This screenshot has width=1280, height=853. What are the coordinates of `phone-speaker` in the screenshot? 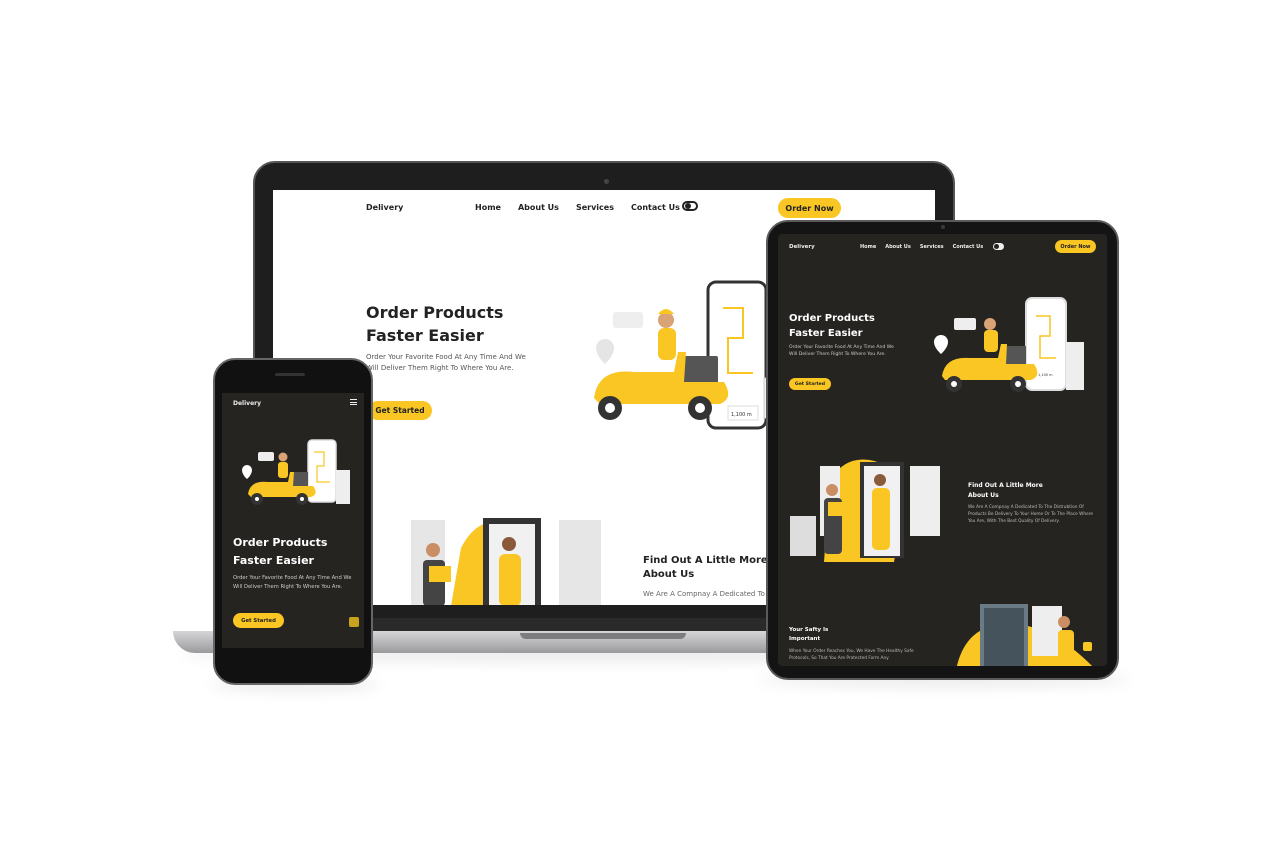 It's located at (290, 374).